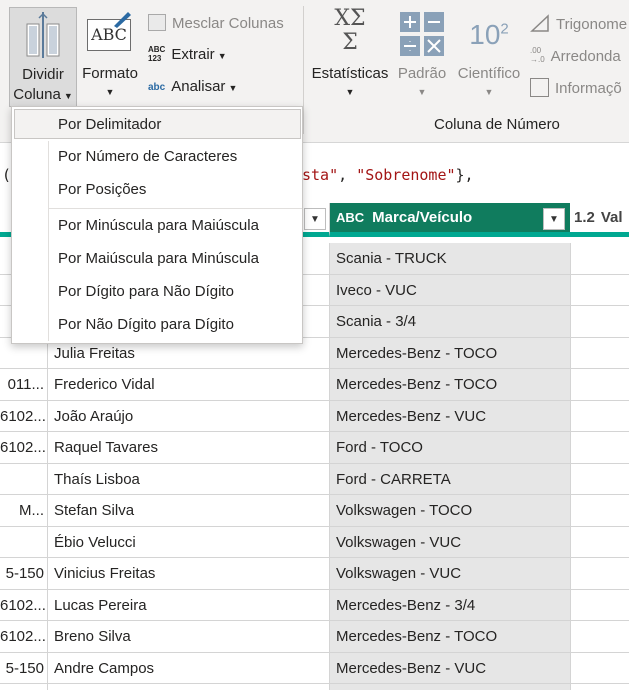 The width and height of the screenshot is (629, 690). I want to click on formula-prefix: (, so click(7, 175).